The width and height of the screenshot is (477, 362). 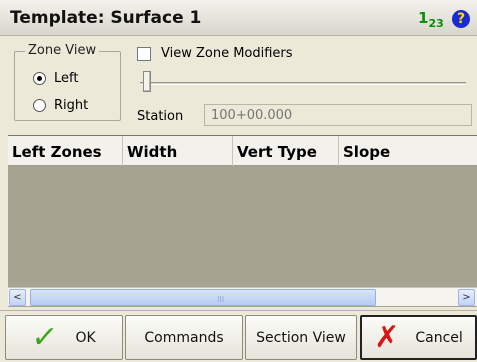 I want to click on scrollbar-thumb: III, so click(x=203, y=297).